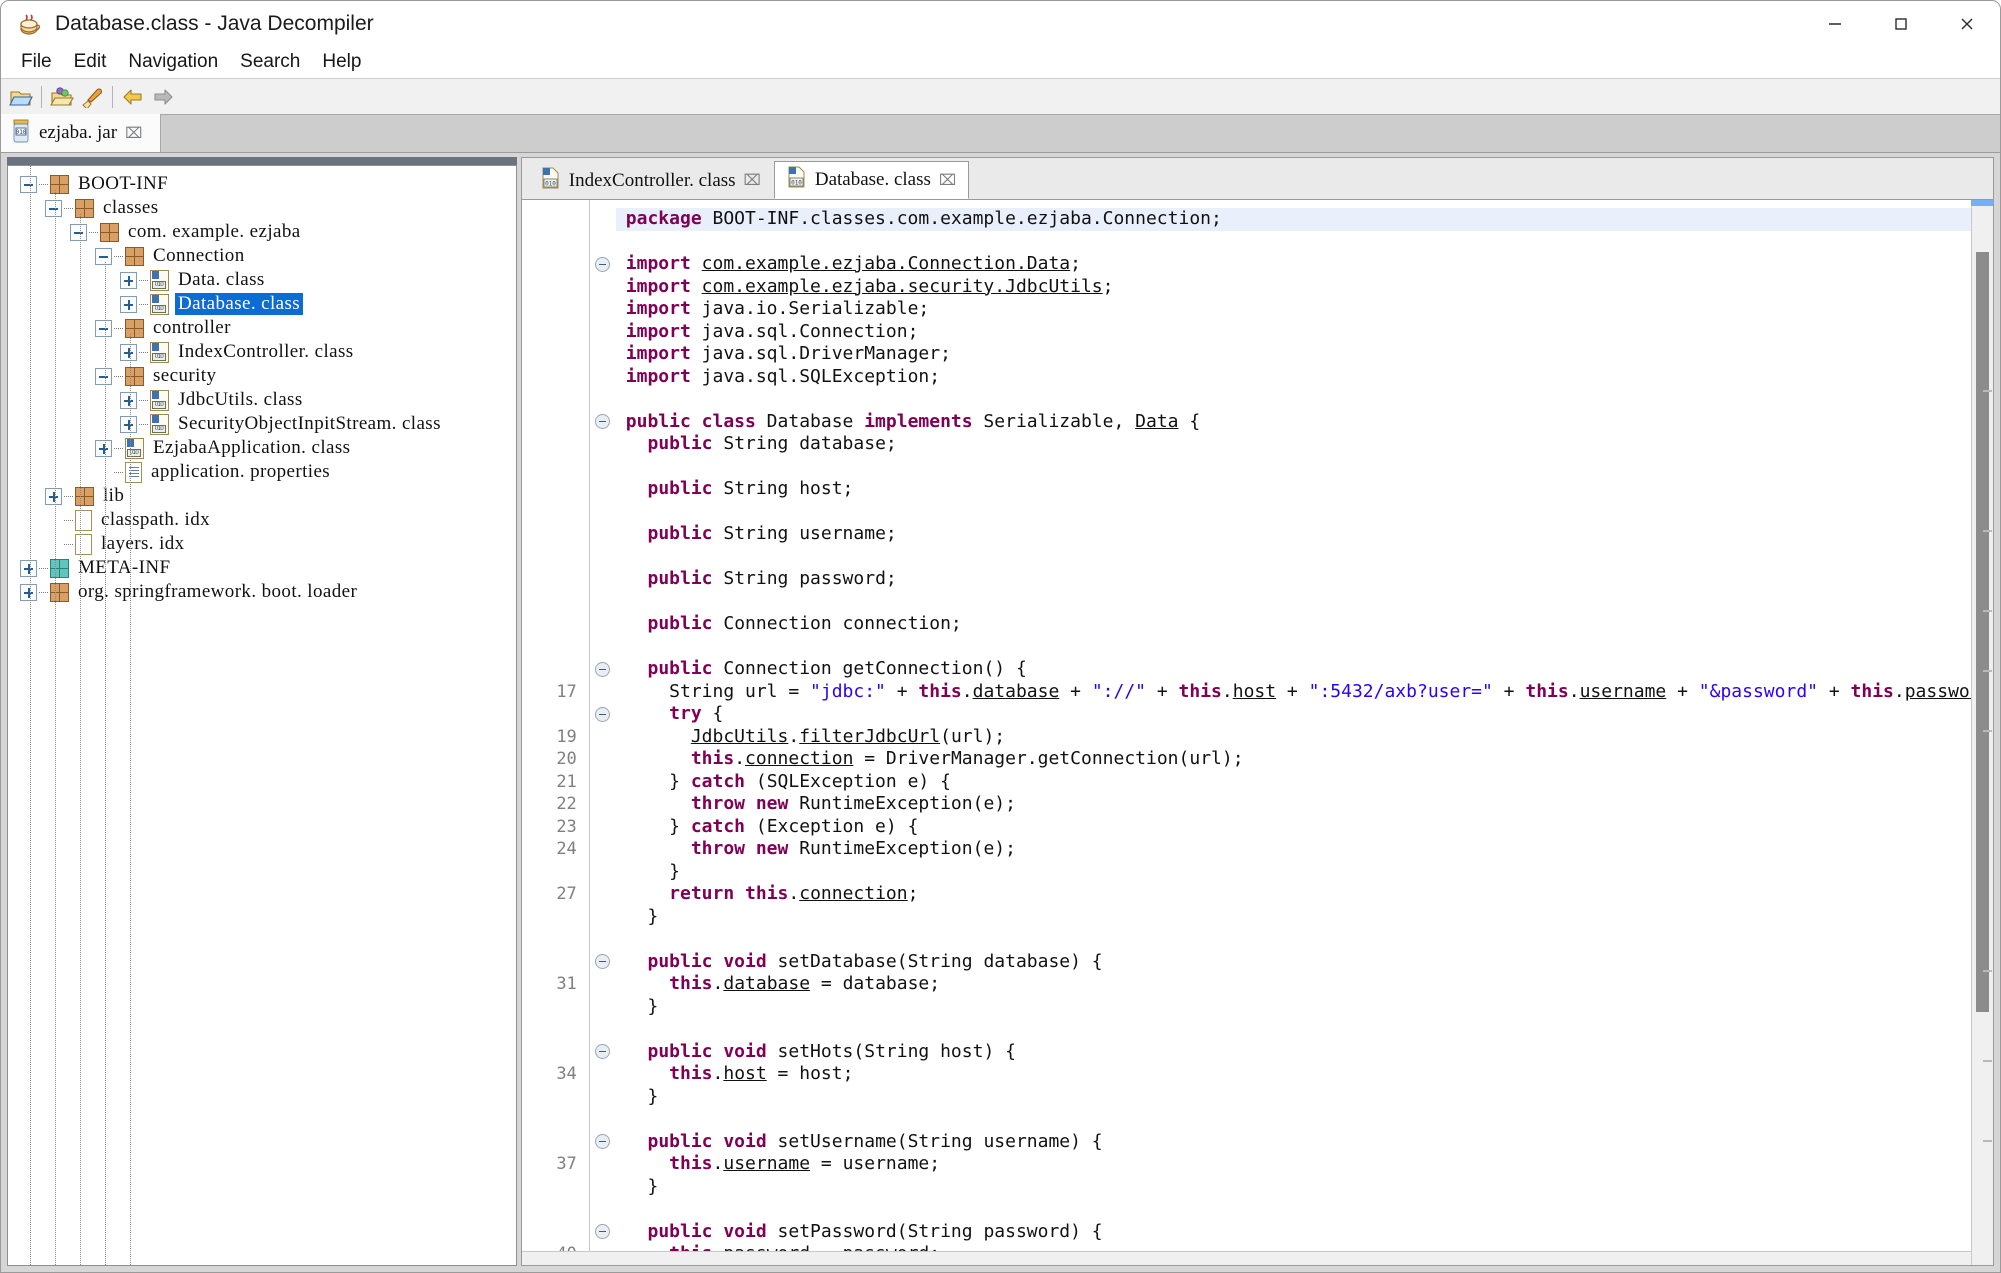  What do you see at coordinates (1304, 827) in the screenshot?
I see `code-line: } catch (Exception e) {` at bounding box center [1304, 827].